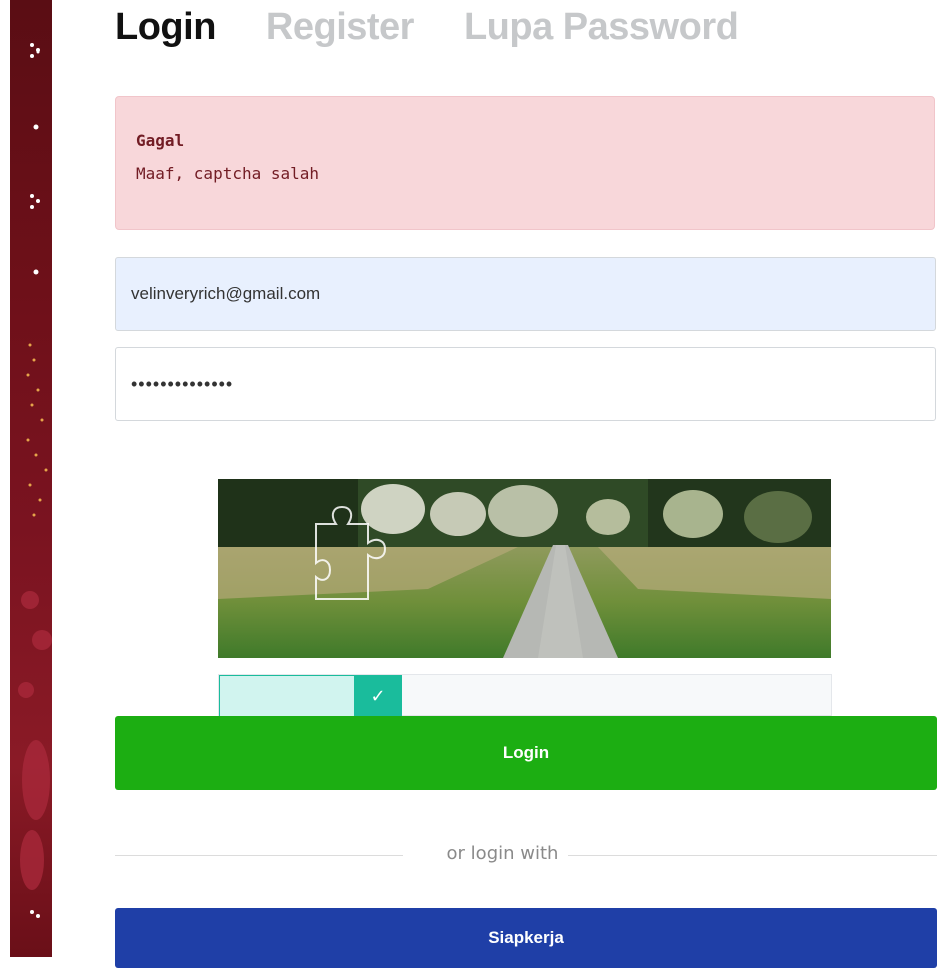 The image size is (938, 968). What do you see at coordinates (601, 27) in the screenshot?
I see `tab-lupa-password: Lupa Password` at bounding box center [601, 27].